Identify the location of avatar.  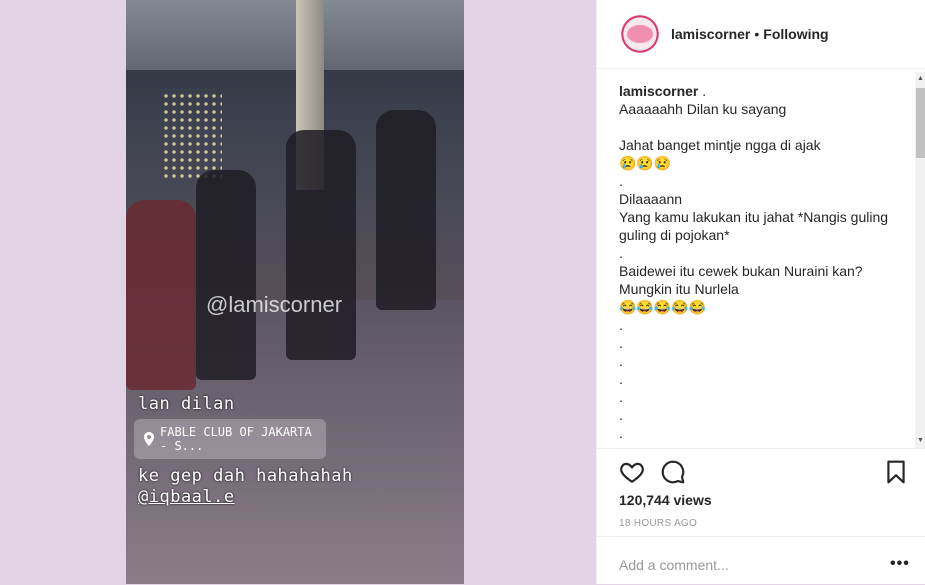
(640, 34).